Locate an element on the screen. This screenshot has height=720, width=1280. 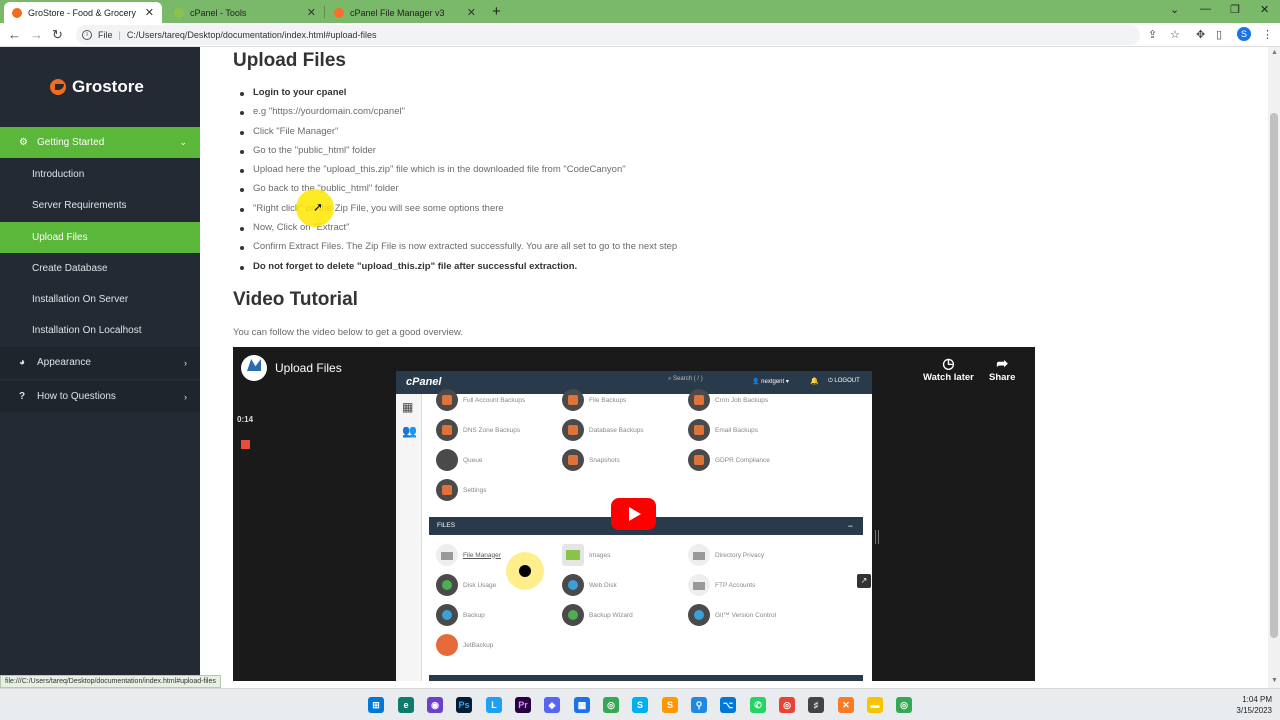
video-title: Upload Files is located at coordinates (308, 368).